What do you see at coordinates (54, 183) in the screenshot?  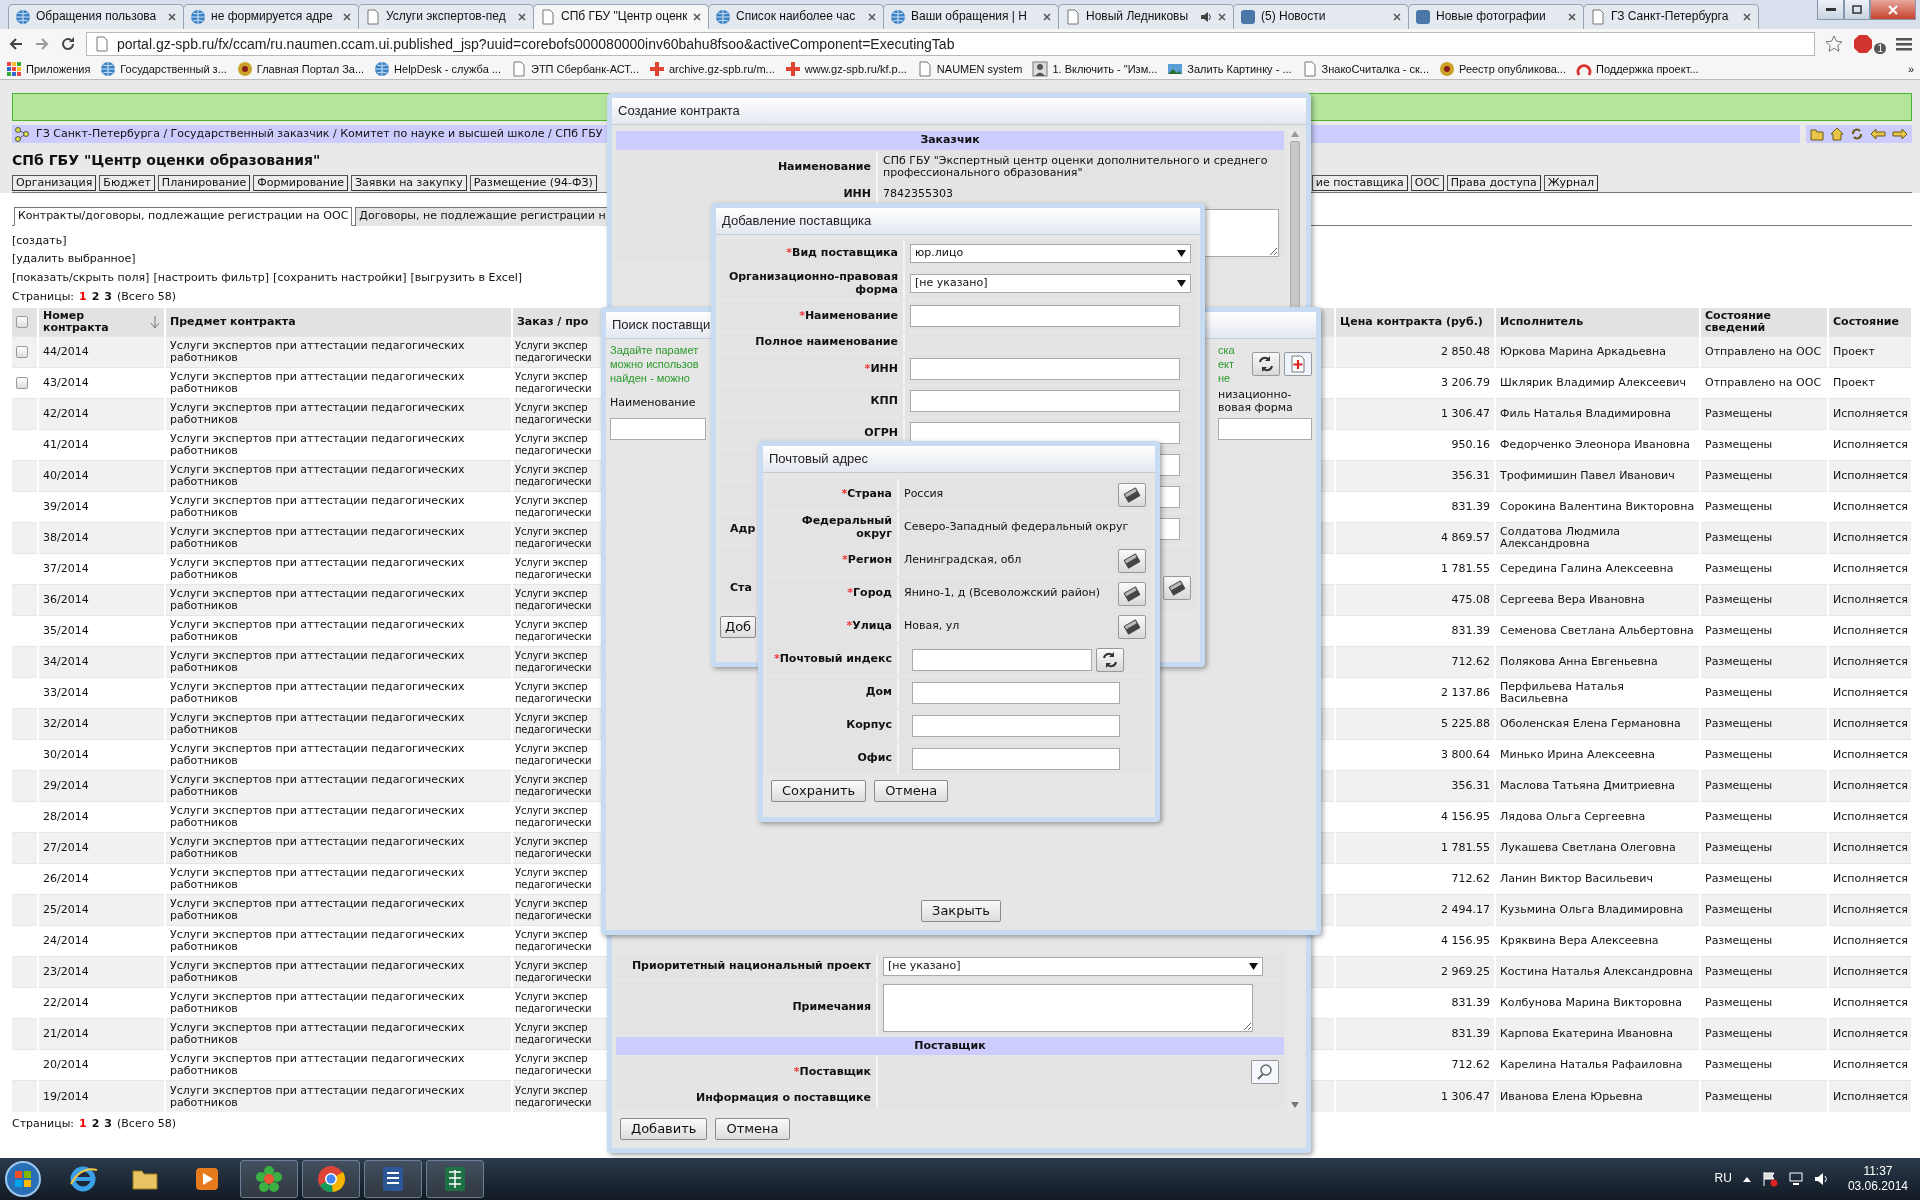 I see `nav-tab: Организация` at bounding box center [54, 183].